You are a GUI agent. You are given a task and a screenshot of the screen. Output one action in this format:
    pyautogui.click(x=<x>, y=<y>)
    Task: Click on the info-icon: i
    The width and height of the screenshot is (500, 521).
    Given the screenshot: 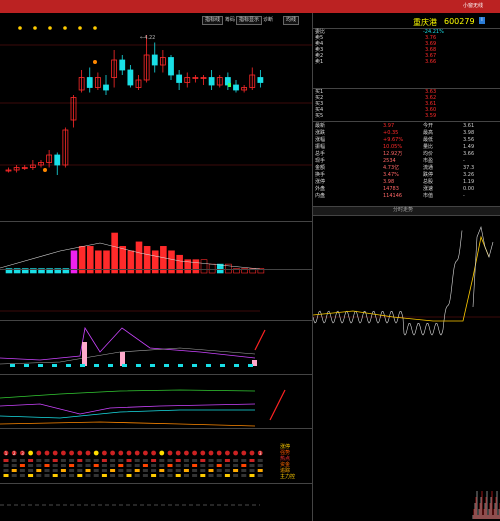 What is the action you would take?
    pyautogui.click(x=482, y=20)
    